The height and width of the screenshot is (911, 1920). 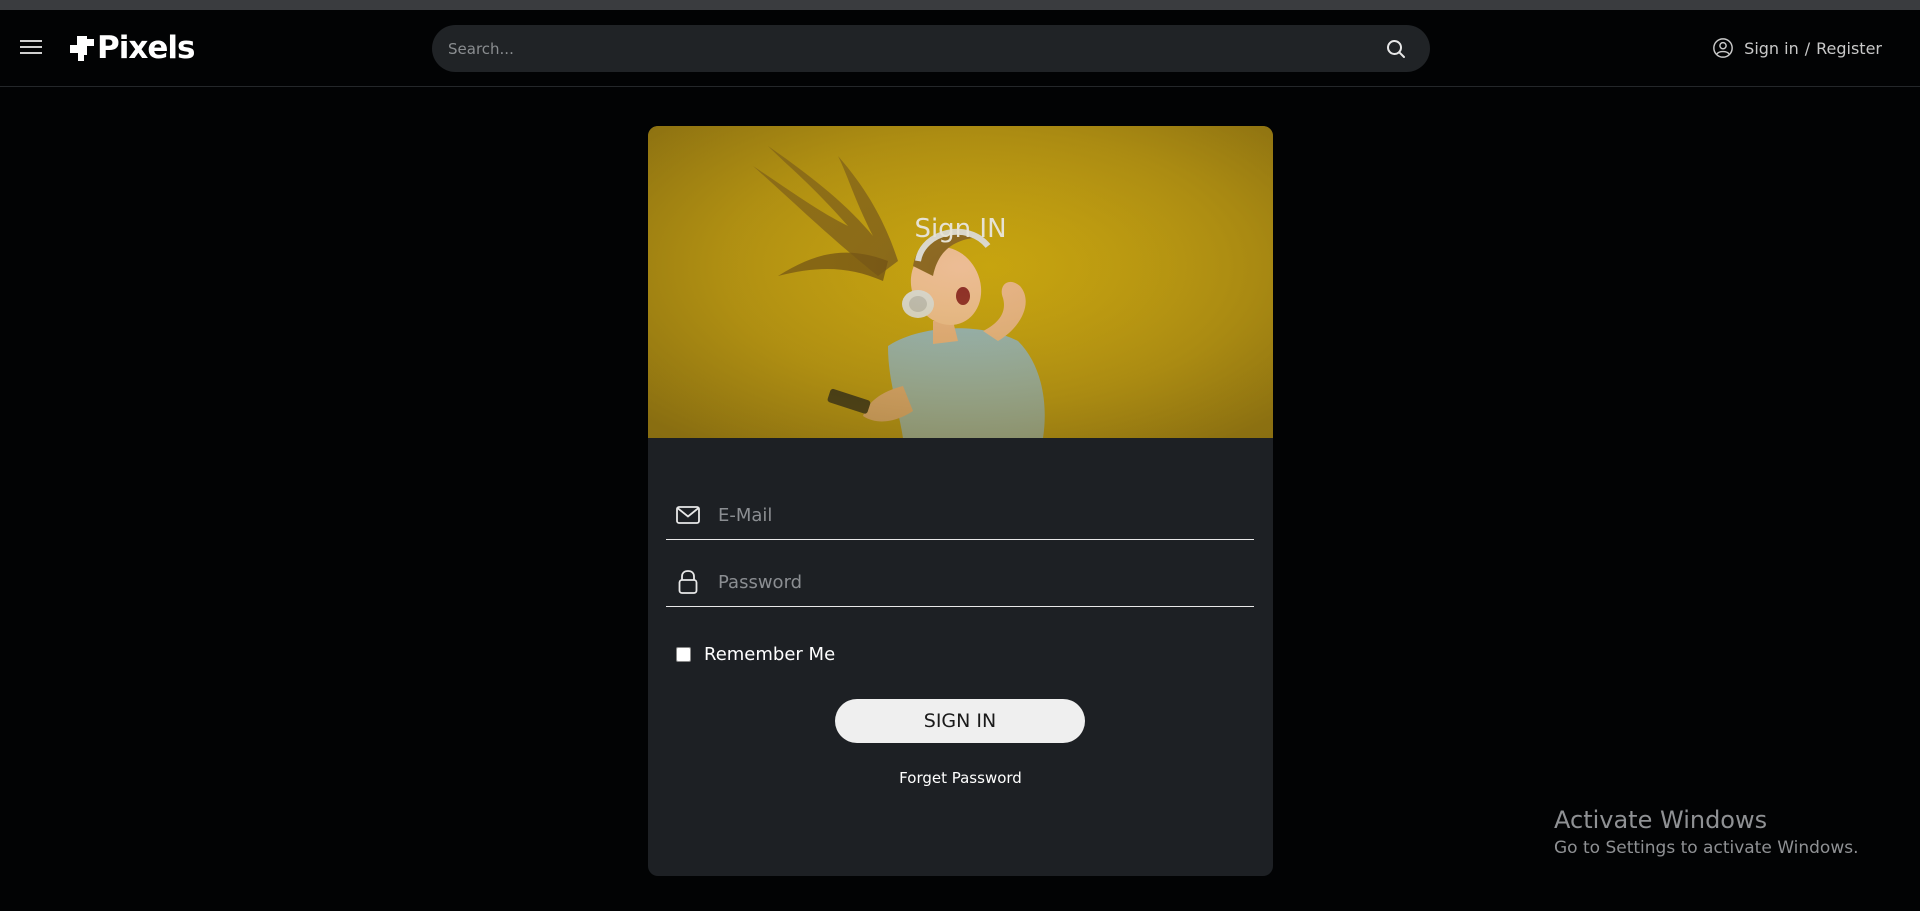 What do you see at coordinates (960, 5) in the screenshot?
I see `browser-top-strip` at bounding box center [960, 5].